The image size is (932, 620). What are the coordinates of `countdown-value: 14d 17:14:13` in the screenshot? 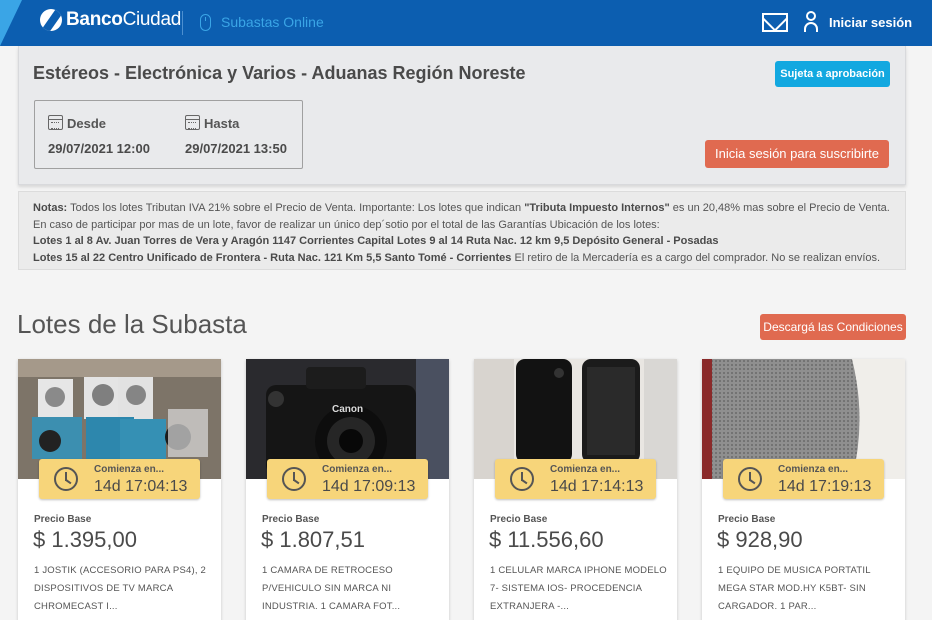 It's located at (597, 486).